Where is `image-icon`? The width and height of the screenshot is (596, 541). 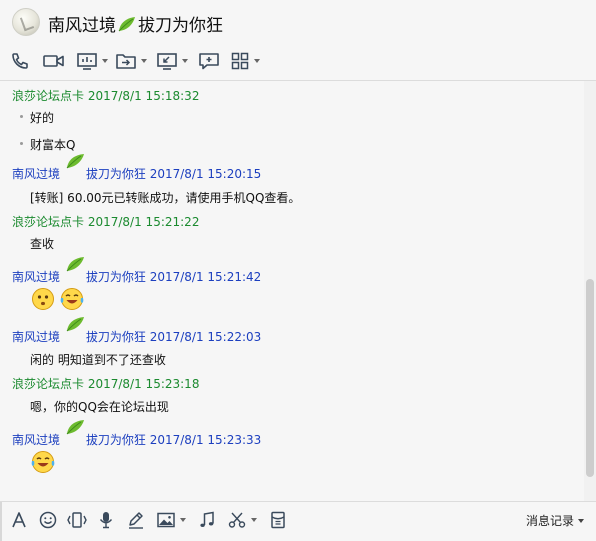 image-icon is located at coordinates (171, 520).